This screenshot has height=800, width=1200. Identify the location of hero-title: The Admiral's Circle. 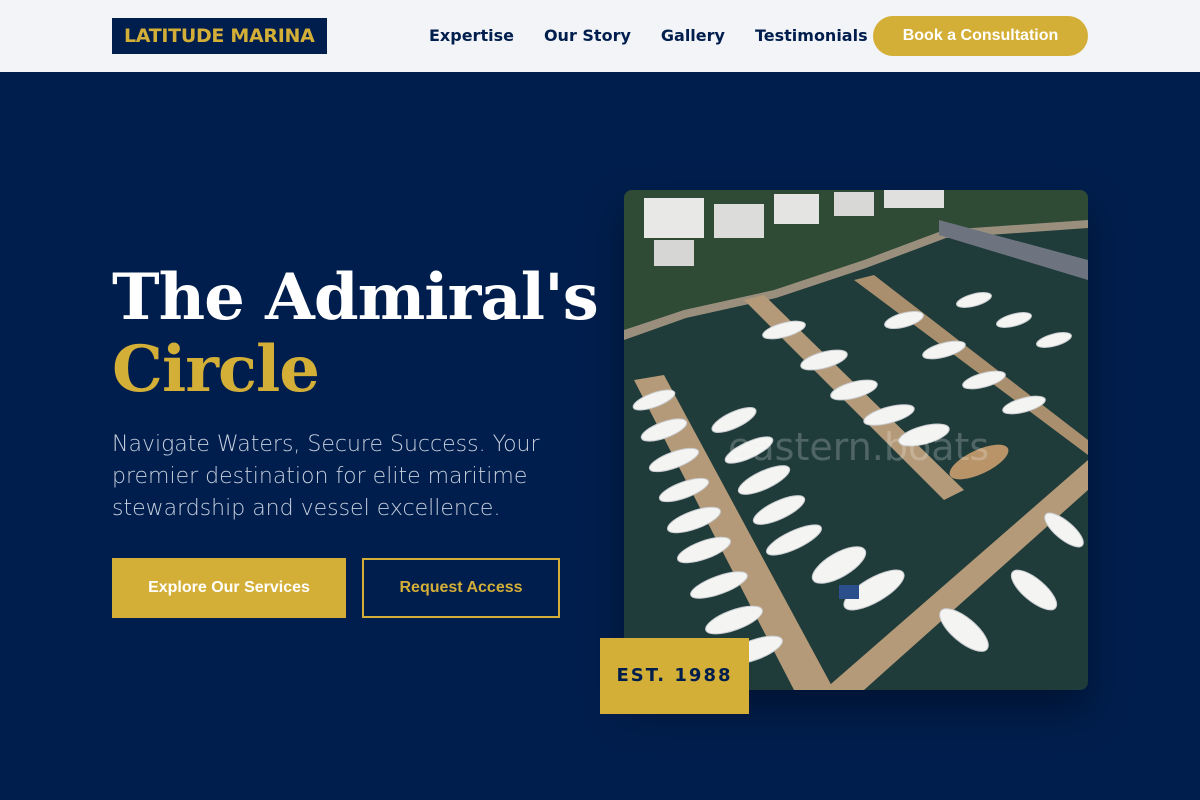
(362, 334).